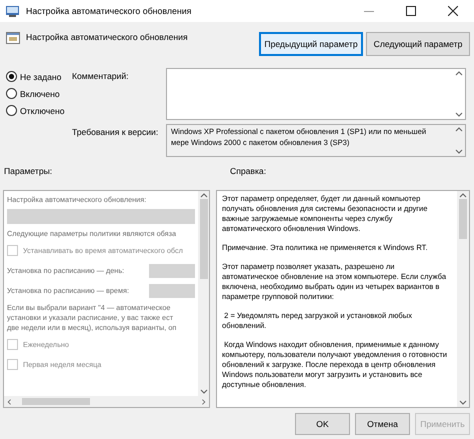  I want to click on window-title: Настройка автоматического обновления, so click(109, 11).